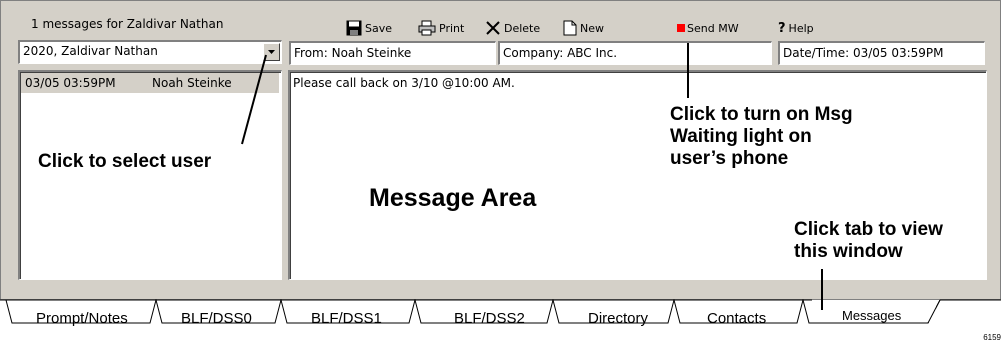  I want to click on tab-contacts: Contacts, so click(736, 318).